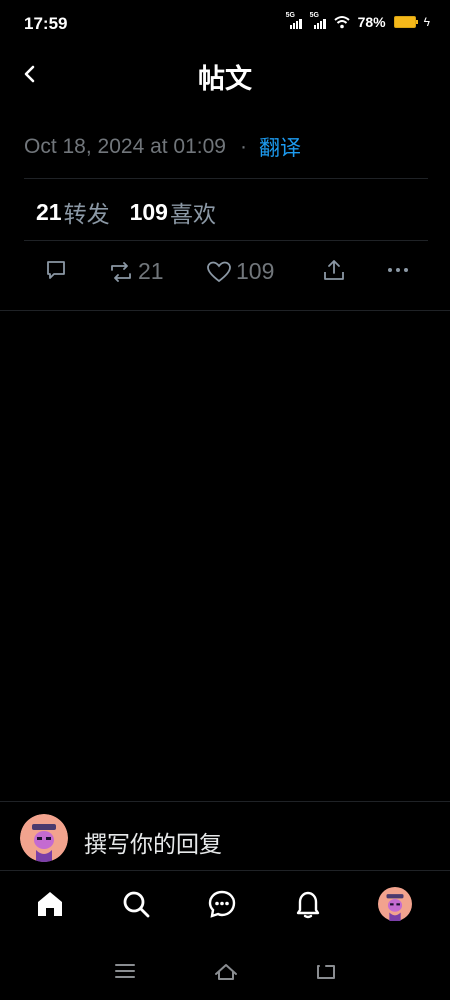 The image size is (450, 1000). I want to click on tab-notifications, so click(308, 904).